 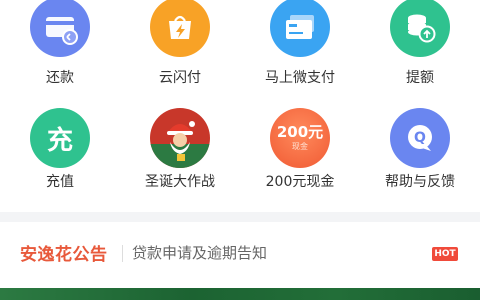 I want to click on grid-item-label: 帮助与反馈, so click(x=420, y=182).